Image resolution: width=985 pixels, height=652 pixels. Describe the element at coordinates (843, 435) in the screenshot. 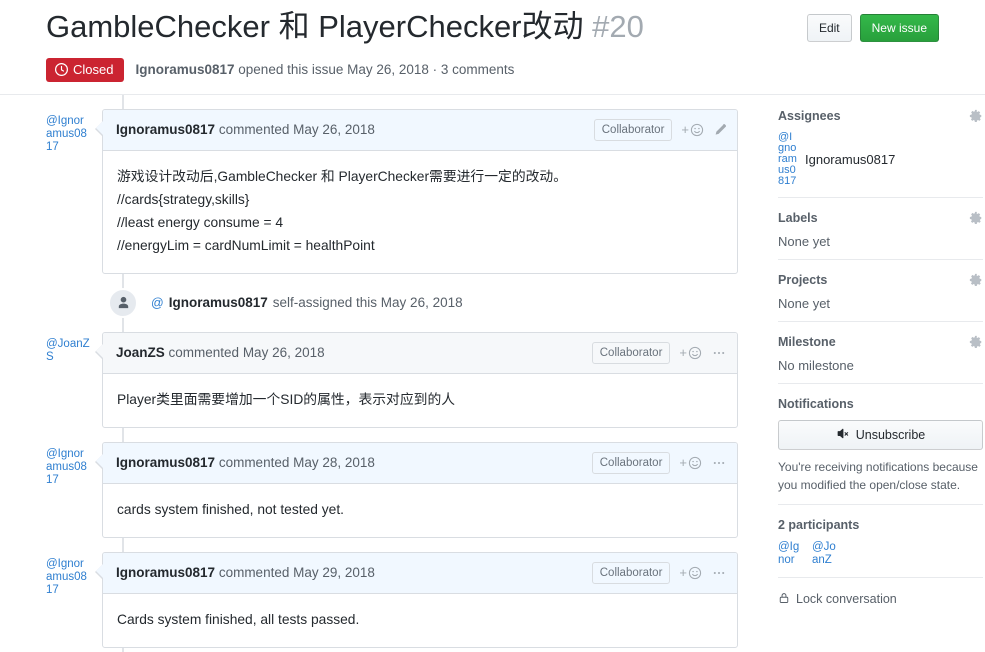

I see `mute-icon` at that location.